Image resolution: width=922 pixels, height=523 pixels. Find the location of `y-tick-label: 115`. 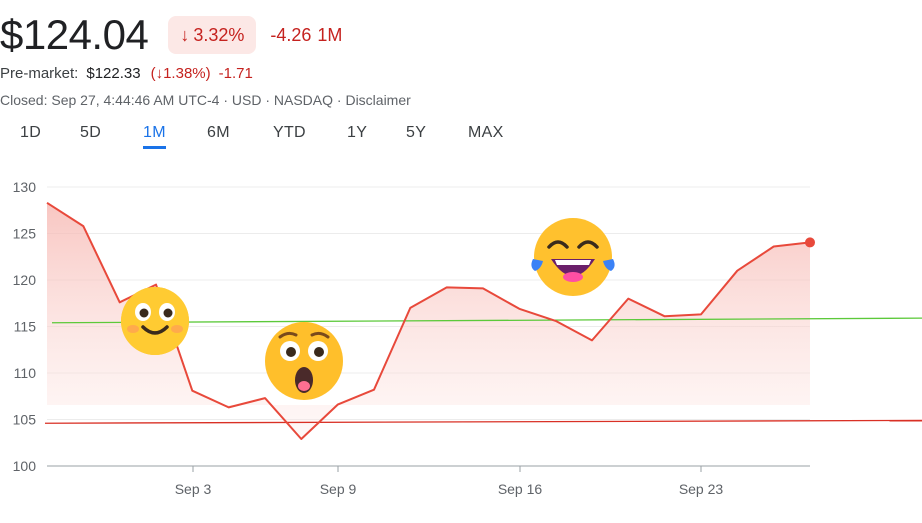

y-tick-label: 115 is located at coordinates (25, 327).